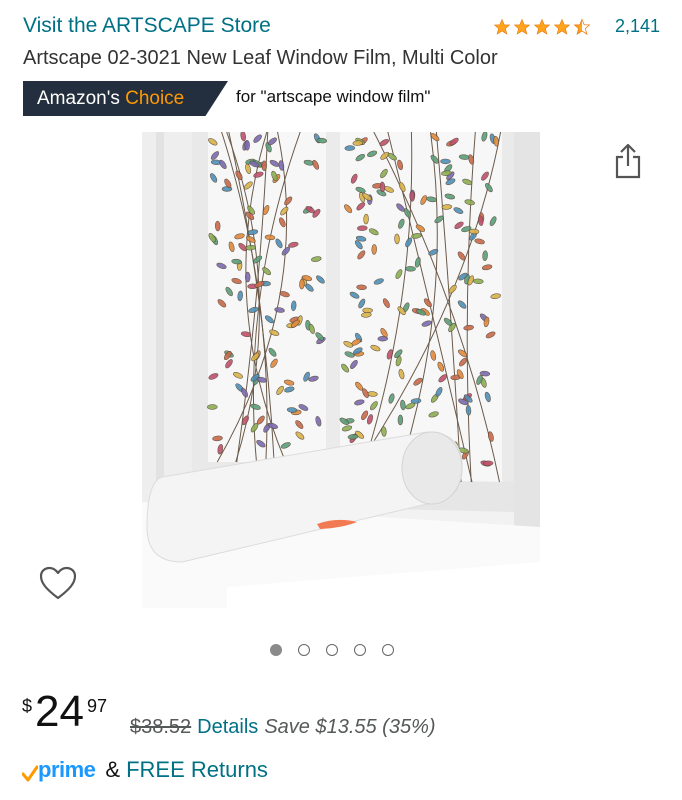 The height and width of the screenshot is (800, 682). What do you see at coordinates (81, 98) in the screenshot?
I see `choice-prefix: Amazon's` at bounding box center [81, 98].